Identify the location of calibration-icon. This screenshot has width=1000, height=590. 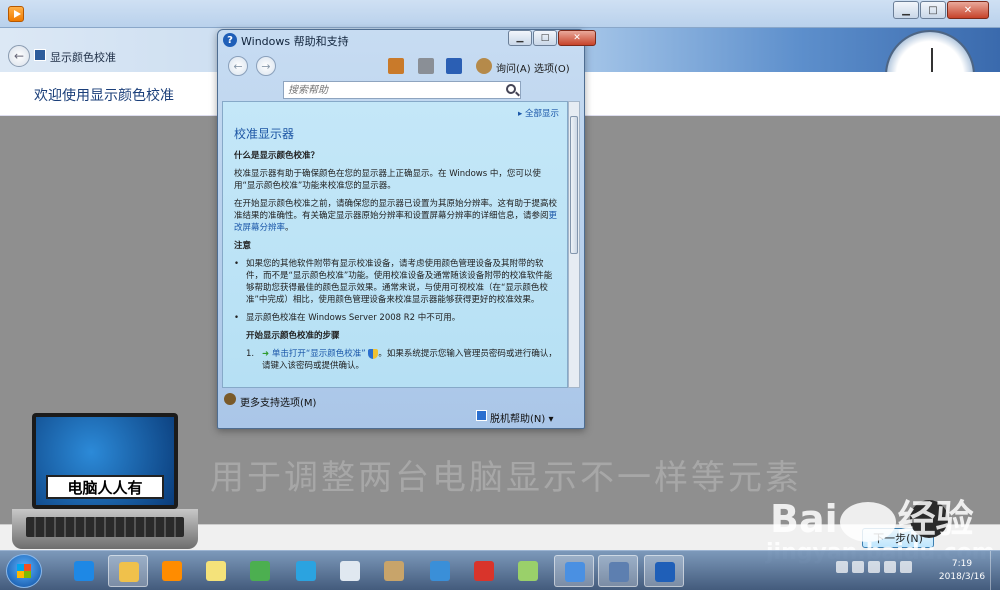
(40, 55).